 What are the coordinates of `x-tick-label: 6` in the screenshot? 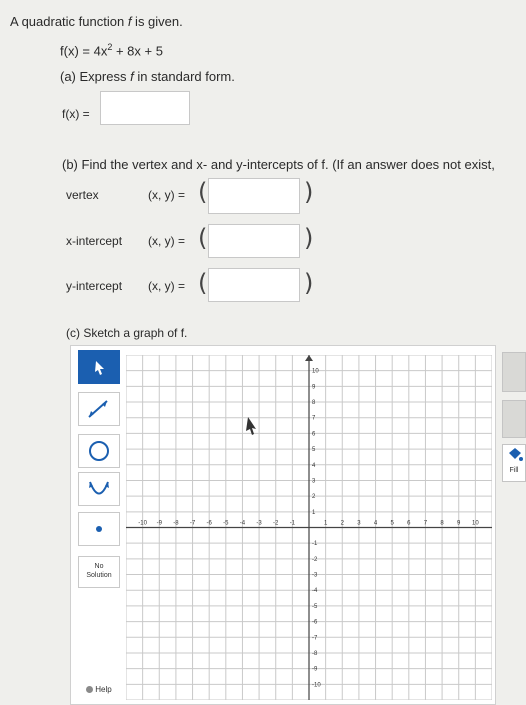 It's located at (409, 524).